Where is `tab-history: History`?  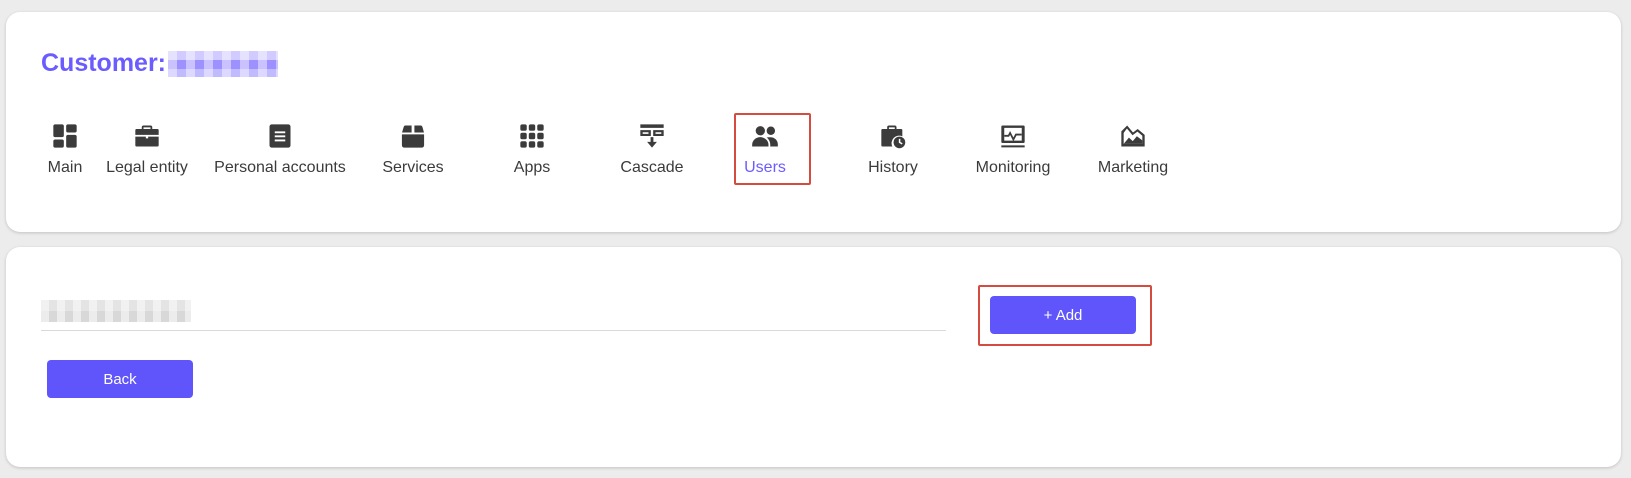 tab-history: History is located at coordinates (893, 149).